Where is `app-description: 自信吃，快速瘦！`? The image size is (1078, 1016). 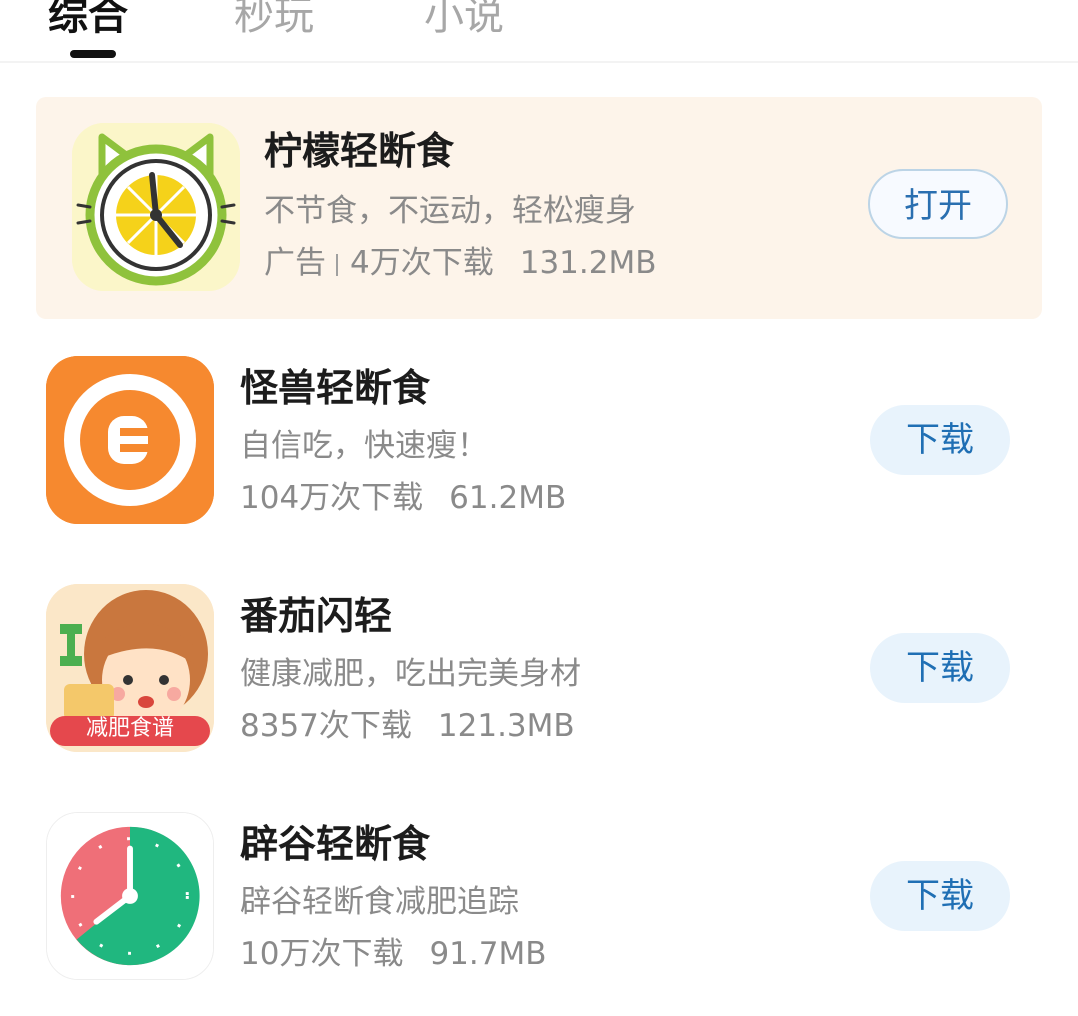
app-description: 自信吃，快速瘦！ is located at coordinates (364, 446).